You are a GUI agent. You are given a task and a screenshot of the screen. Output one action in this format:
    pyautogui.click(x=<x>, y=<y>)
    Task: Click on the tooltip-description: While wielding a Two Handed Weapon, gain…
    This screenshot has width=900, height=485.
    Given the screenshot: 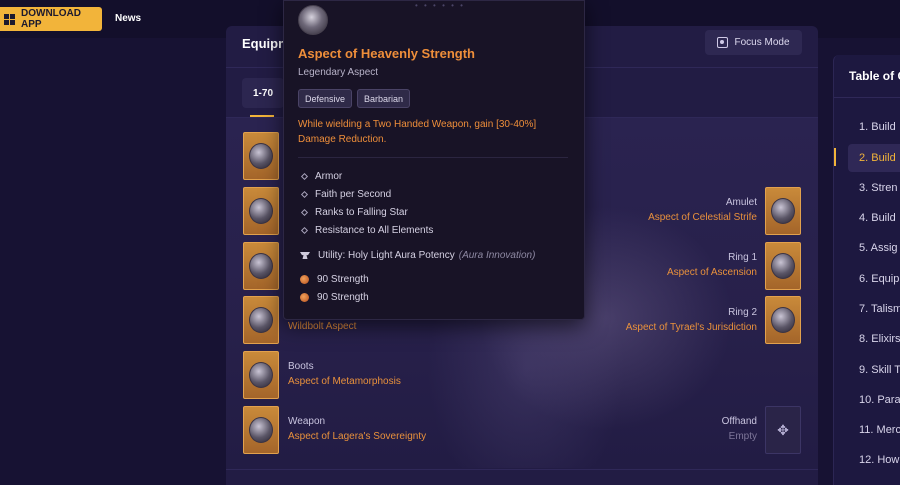 What is the action you would take?
    pyautogui.click(x=417, y=132)
    